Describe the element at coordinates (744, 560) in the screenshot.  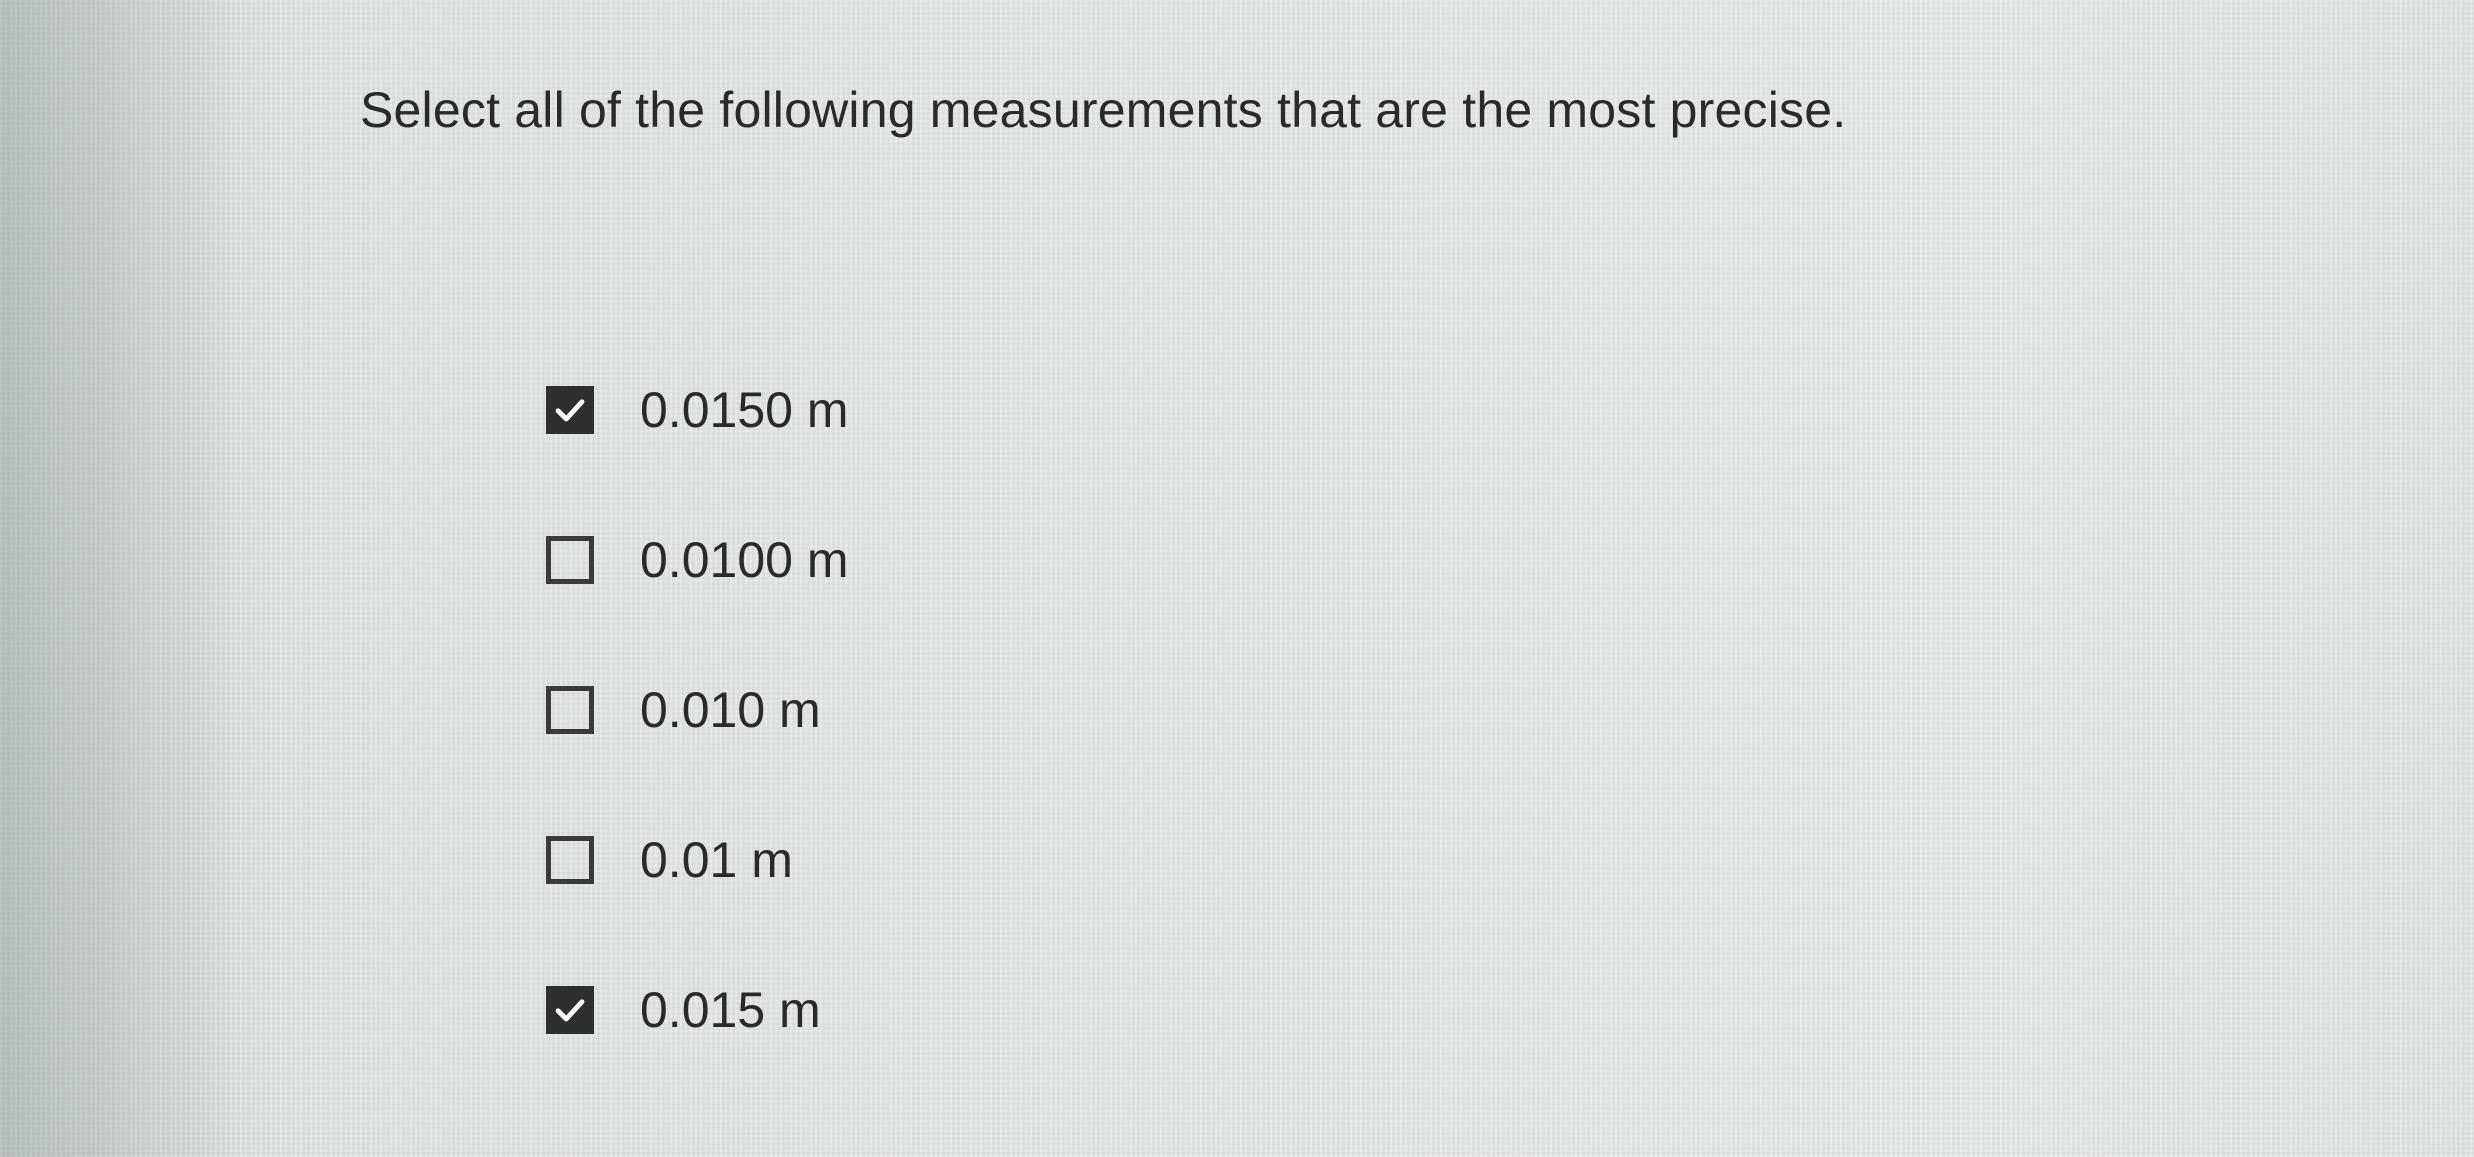
I see `option-label: 0.0100 m` at that location.